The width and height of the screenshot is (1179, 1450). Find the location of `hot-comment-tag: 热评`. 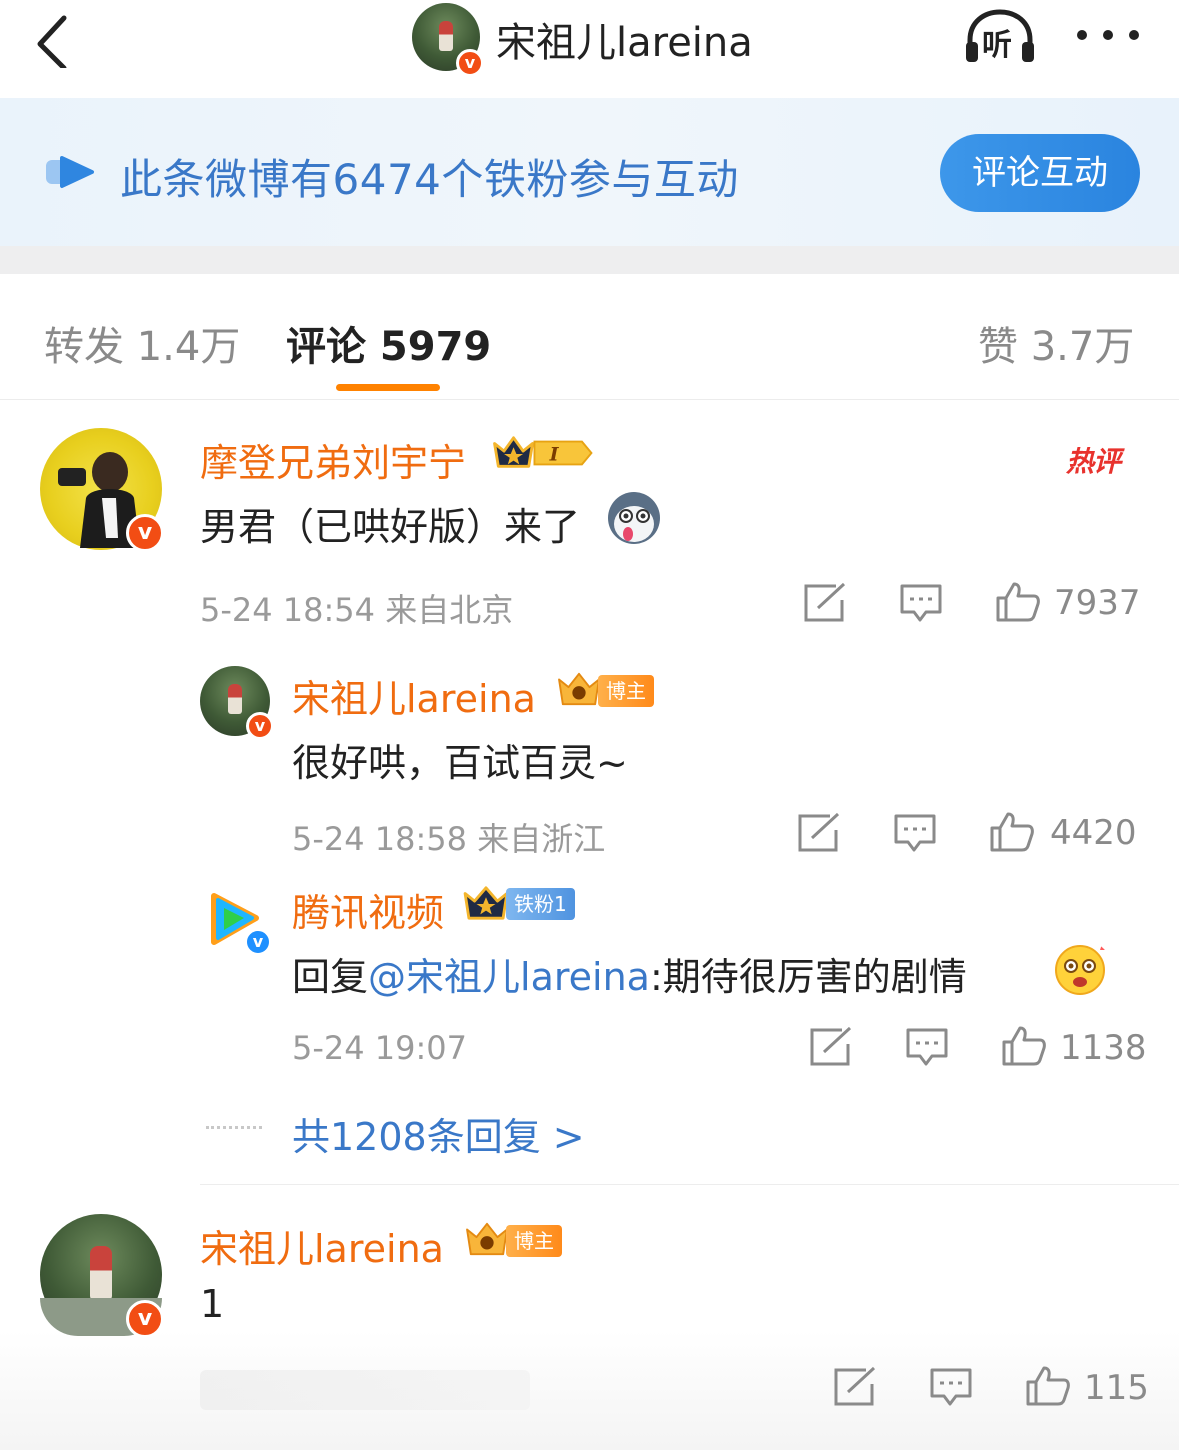

hot-comment-tag: 热评 is located at coordinates (1093, 461).